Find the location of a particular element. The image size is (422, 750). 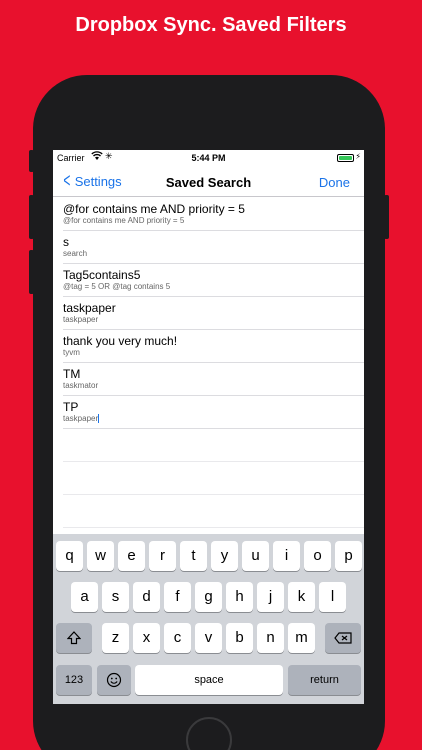

key-o: o is located at coordinates (317, 556).